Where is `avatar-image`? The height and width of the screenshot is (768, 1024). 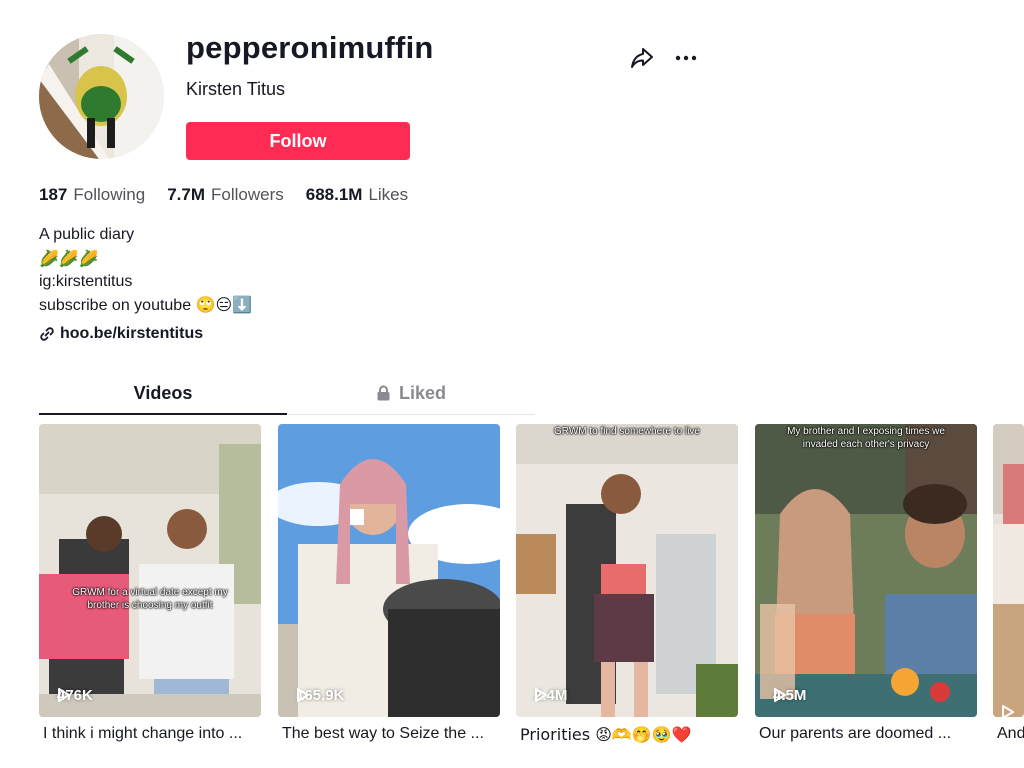
avatar-image is located at coordinates (101, 96).